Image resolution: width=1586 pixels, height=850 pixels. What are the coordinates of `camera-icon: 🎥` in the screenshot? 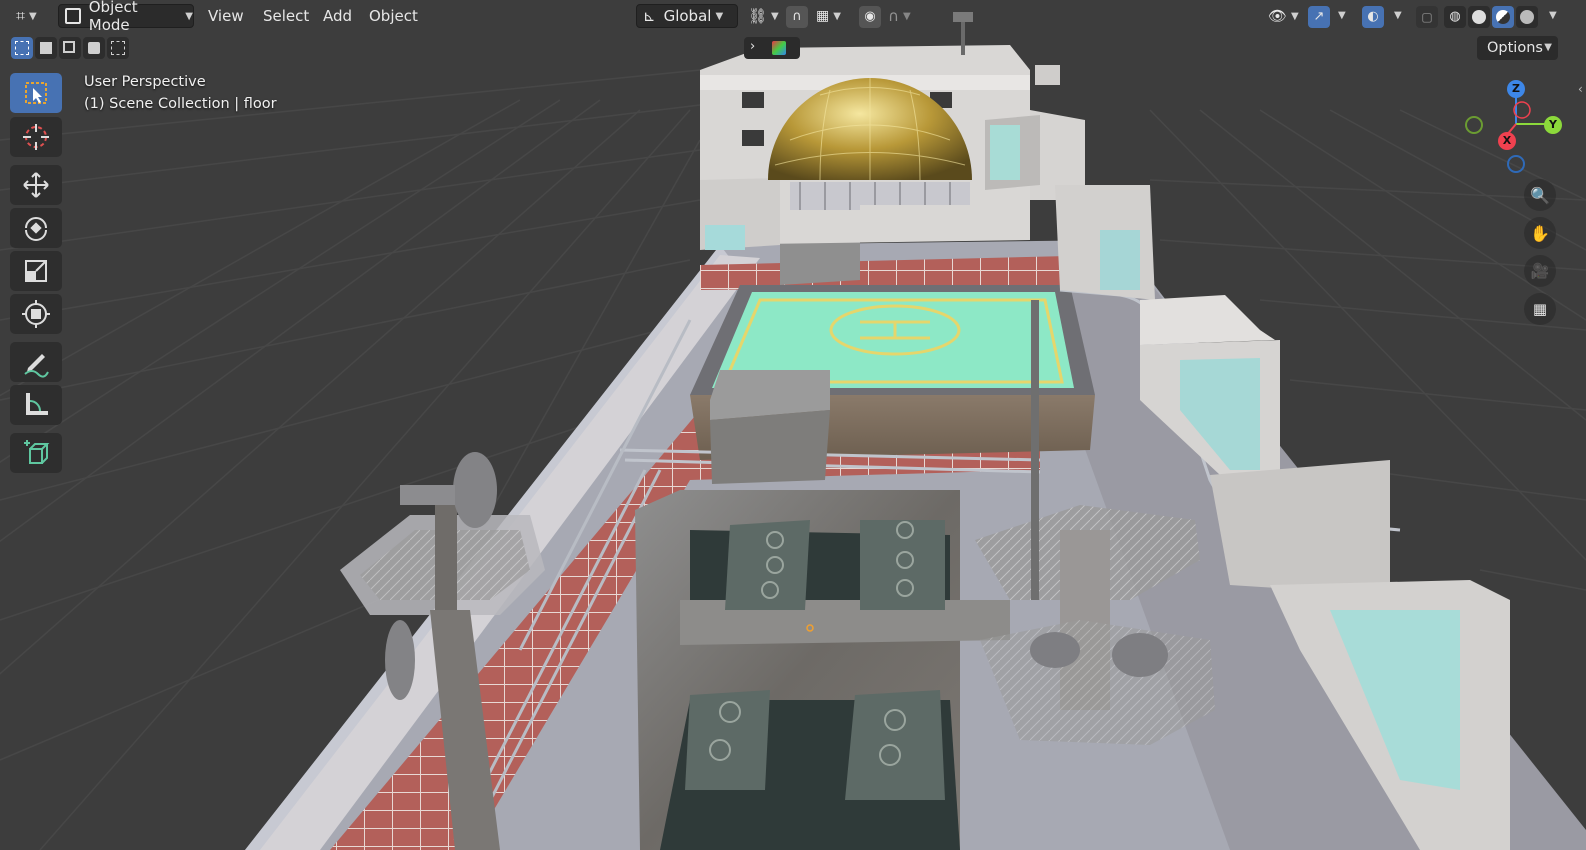 It's located at (1540, 271).